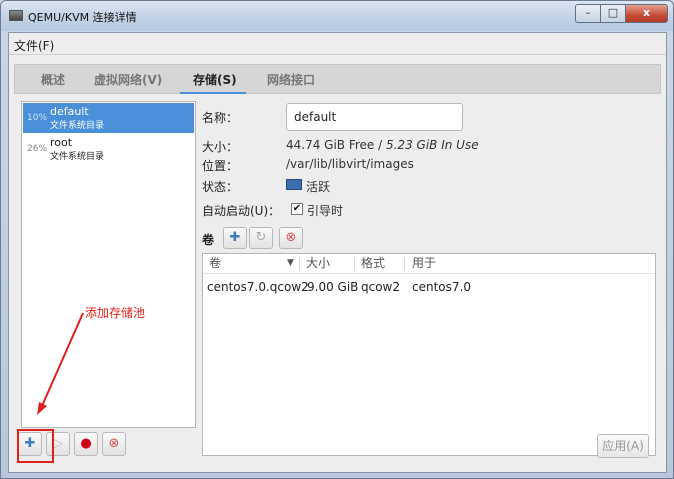 The height and width of the screenshot is (479, 674). I want to click on title-bar: QEMU/KVM 连接详情 – □ x, so click(337, 16).